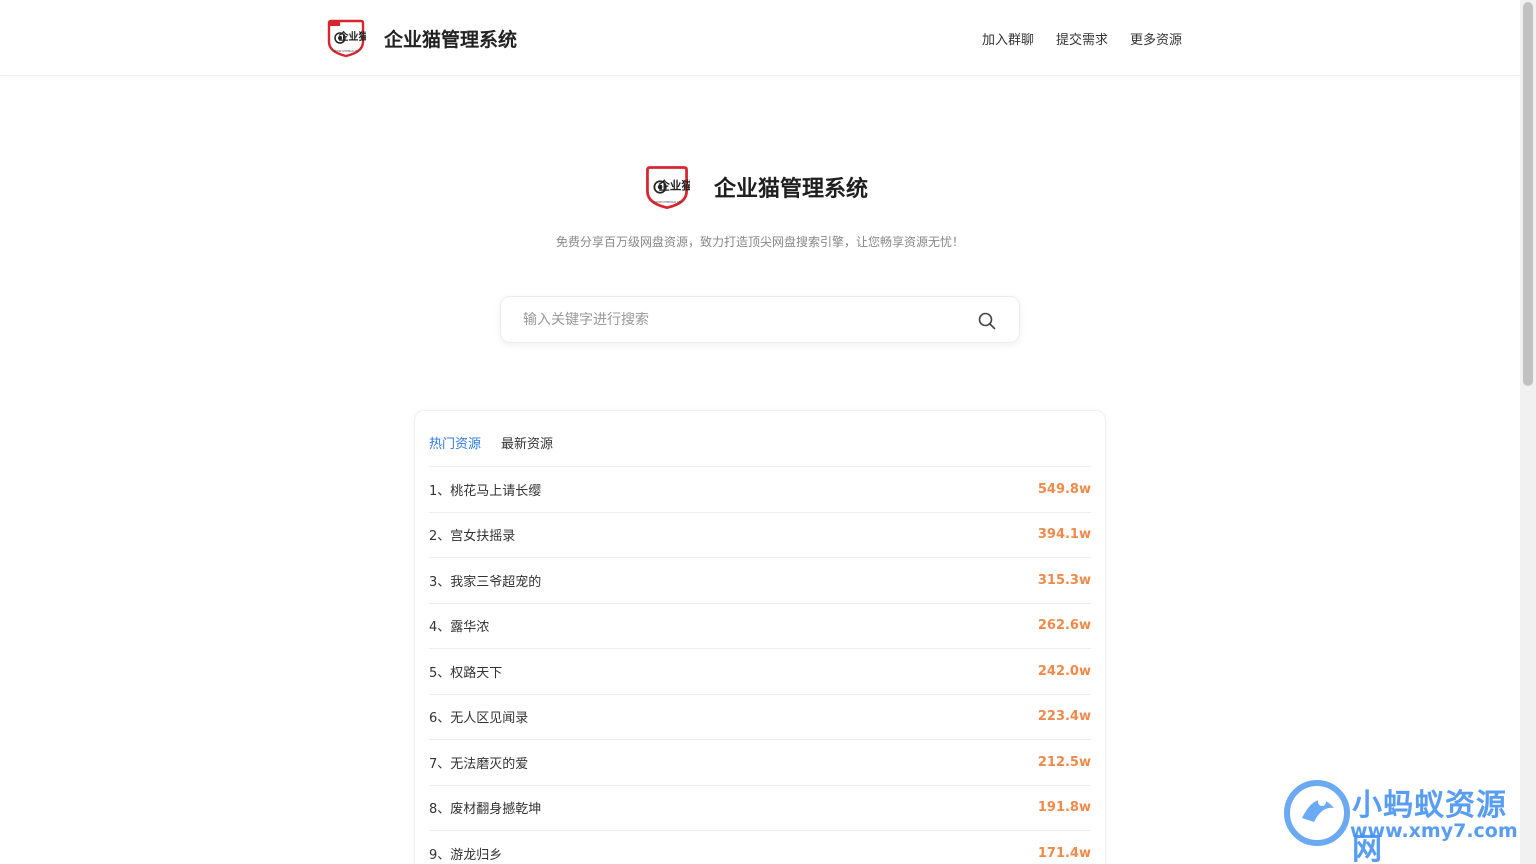 The image size is (1536, 864). Describe the element at coordinates (485, 491) in the screenshot. I see `list-item-title: 1、桃花马上请长缨` at that location.